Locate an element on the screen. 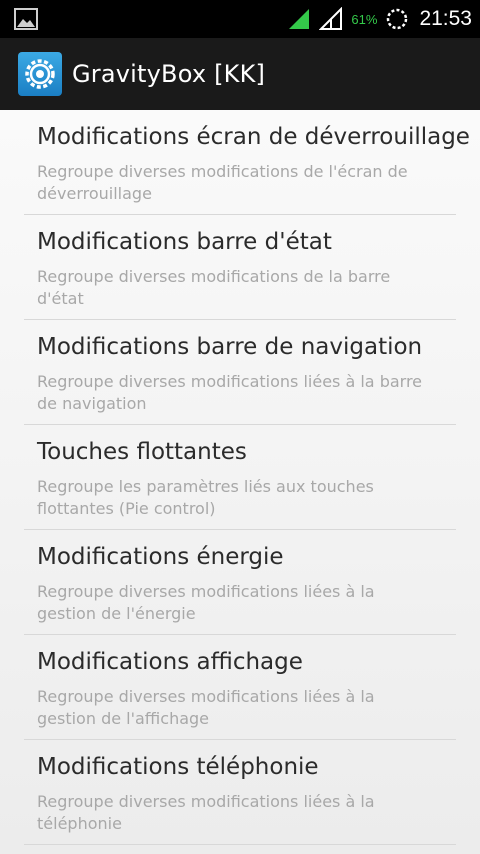 The height and width of the screenshot is (854, 480). item-title: Modifications barre d'état is located at coordinates (184, 242).